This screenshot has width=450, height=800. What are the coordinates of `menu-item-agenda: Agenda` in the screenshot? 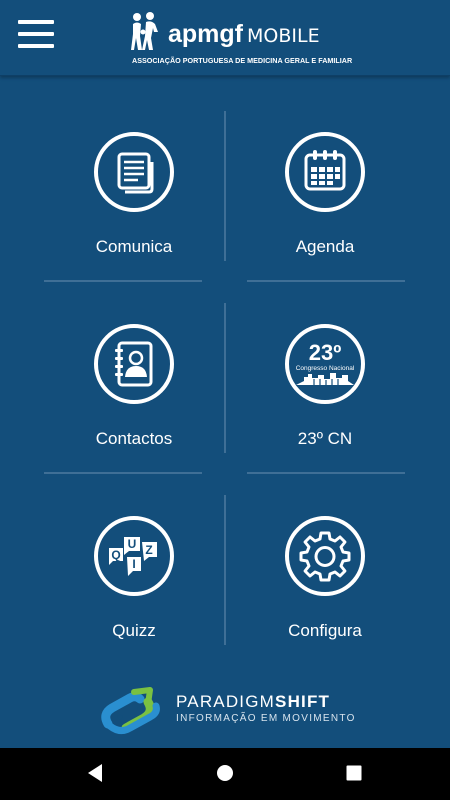 It's located at (325, 195).